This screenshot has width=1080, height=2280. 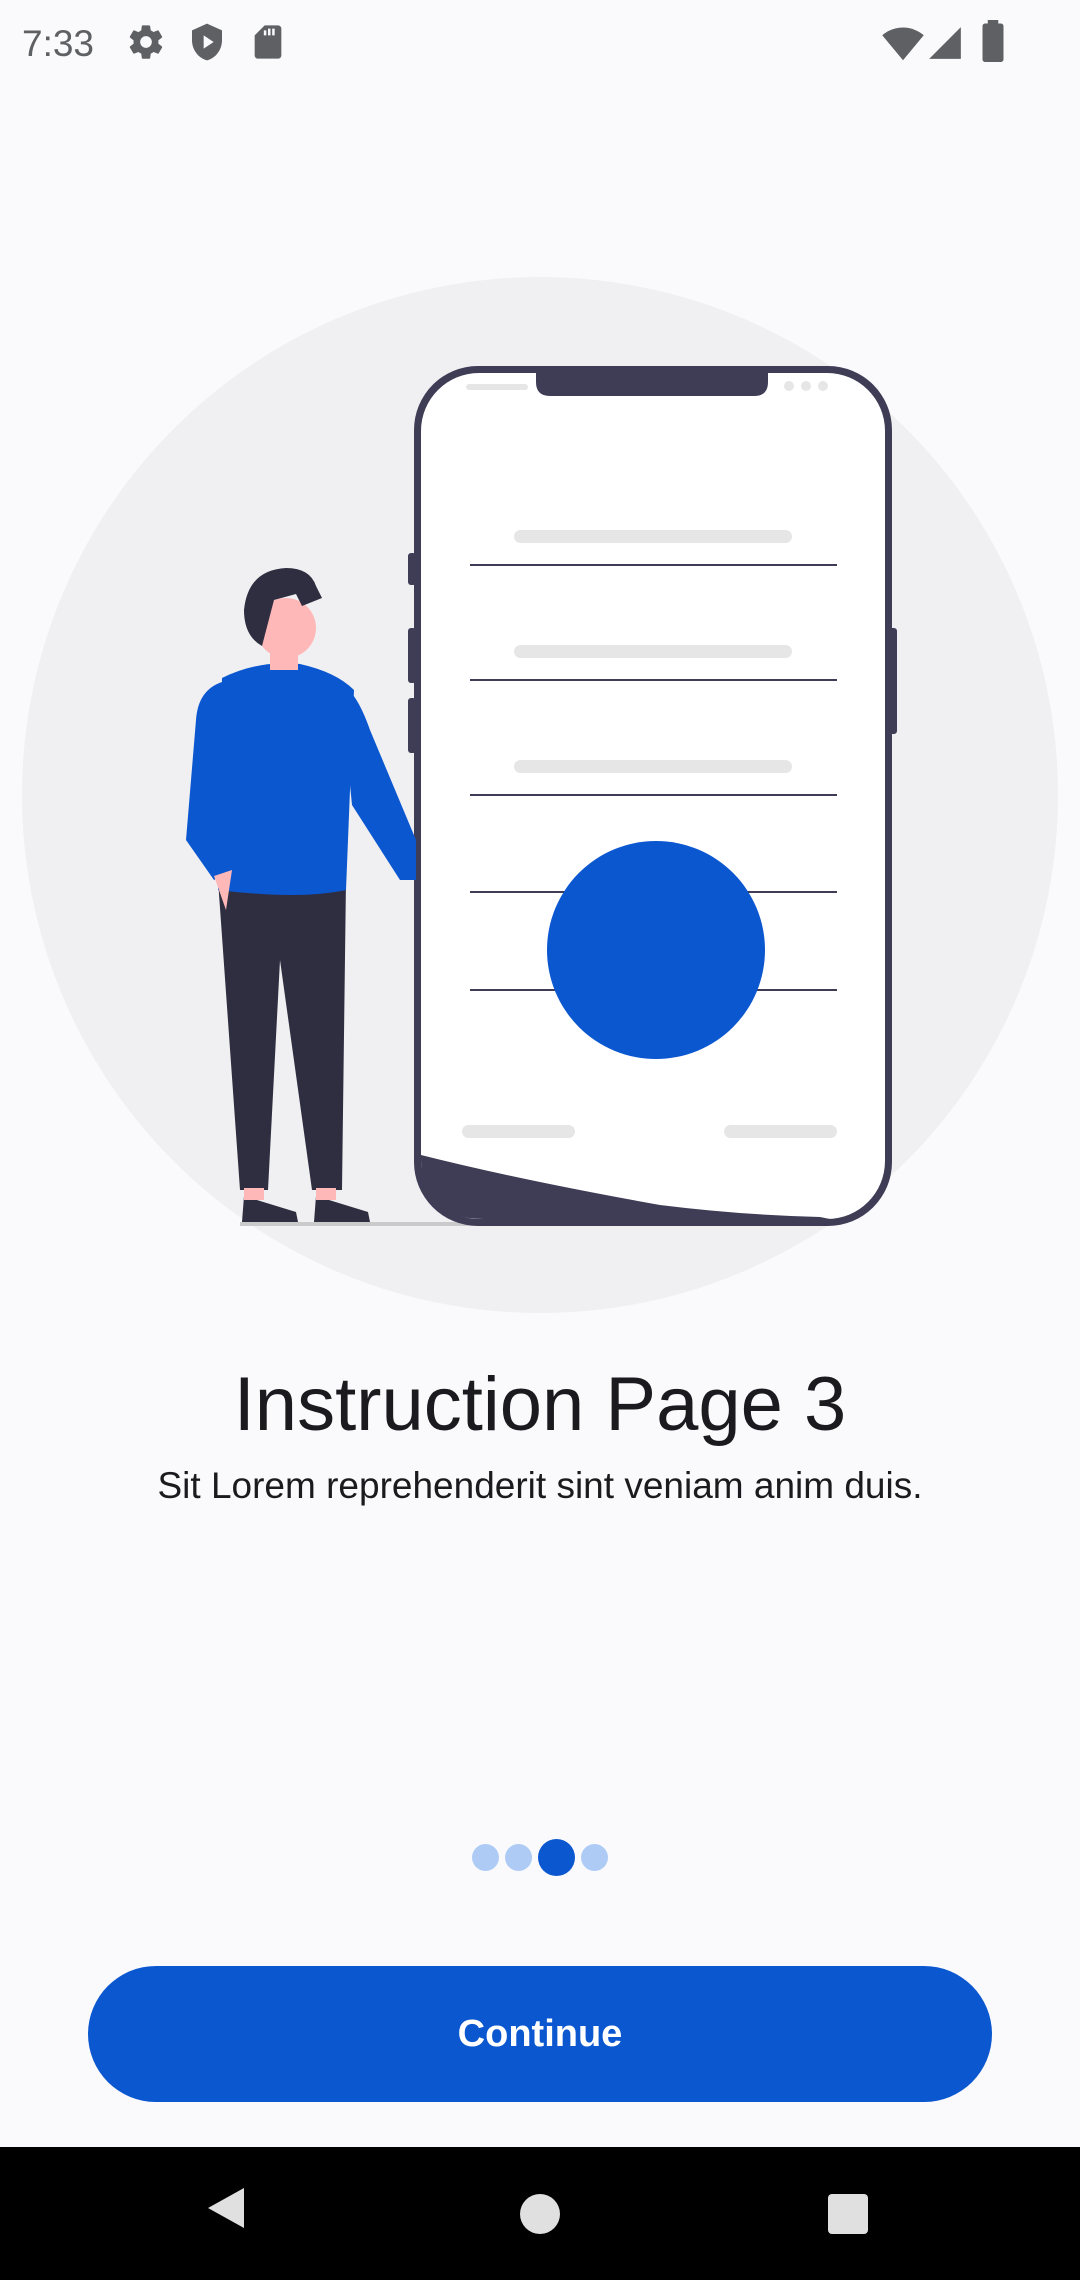 What do you see at coordinates (556, 1857) in the screenshot?
I see `page-dot-3-active` at bounding box center [556, 1857].